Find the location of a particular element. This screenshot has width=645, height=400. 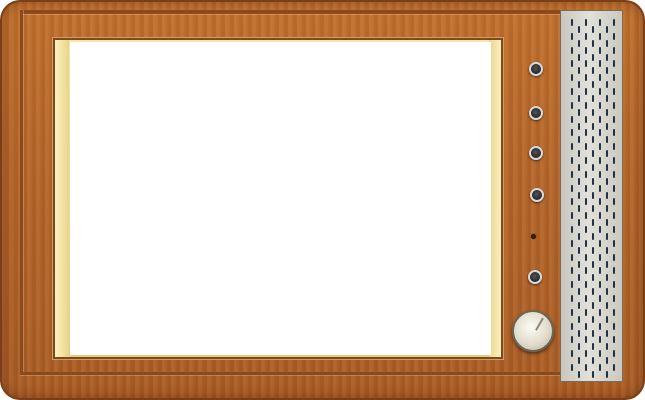

cabinet-groove-top is located at coordinates (290, 12).